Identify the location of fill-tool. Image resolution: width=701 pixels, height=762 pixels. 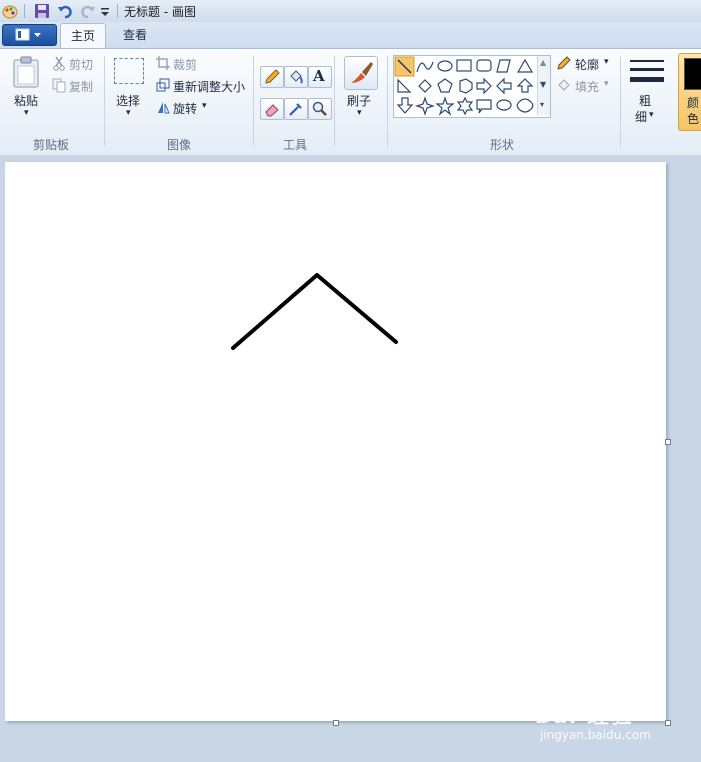
(296, 77).